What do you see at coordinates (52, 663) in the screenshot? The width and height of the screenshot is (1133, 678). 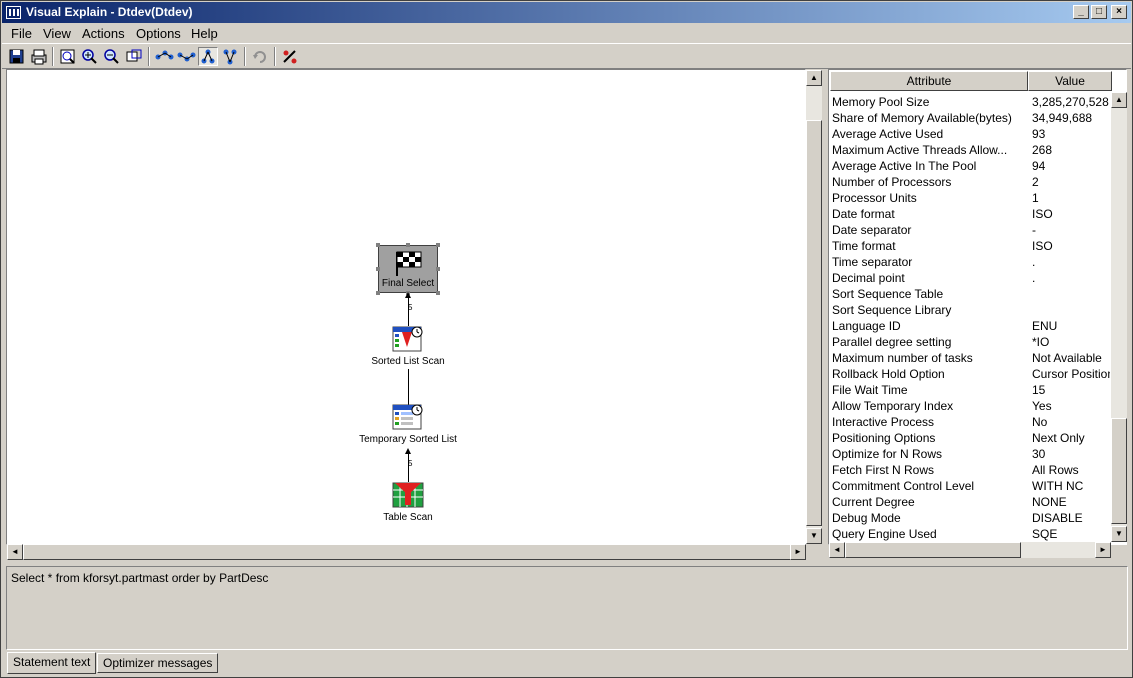 I see `tab-statement-text: Statement text` at bounding box center [52, 663].